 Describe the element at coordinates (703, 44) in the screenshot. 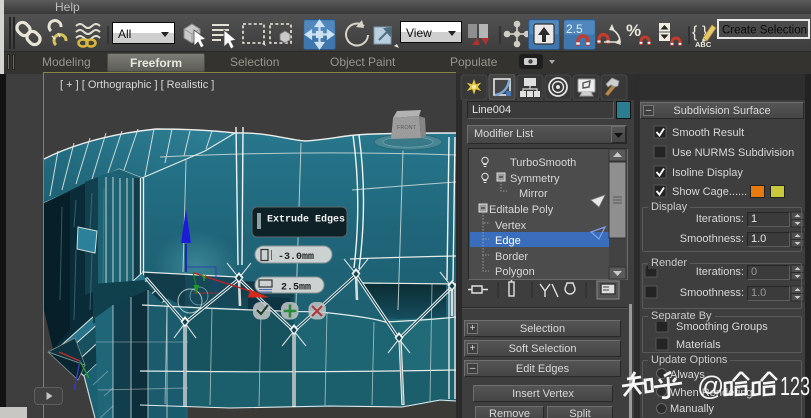

I see `svg-text: ABC` at that location.